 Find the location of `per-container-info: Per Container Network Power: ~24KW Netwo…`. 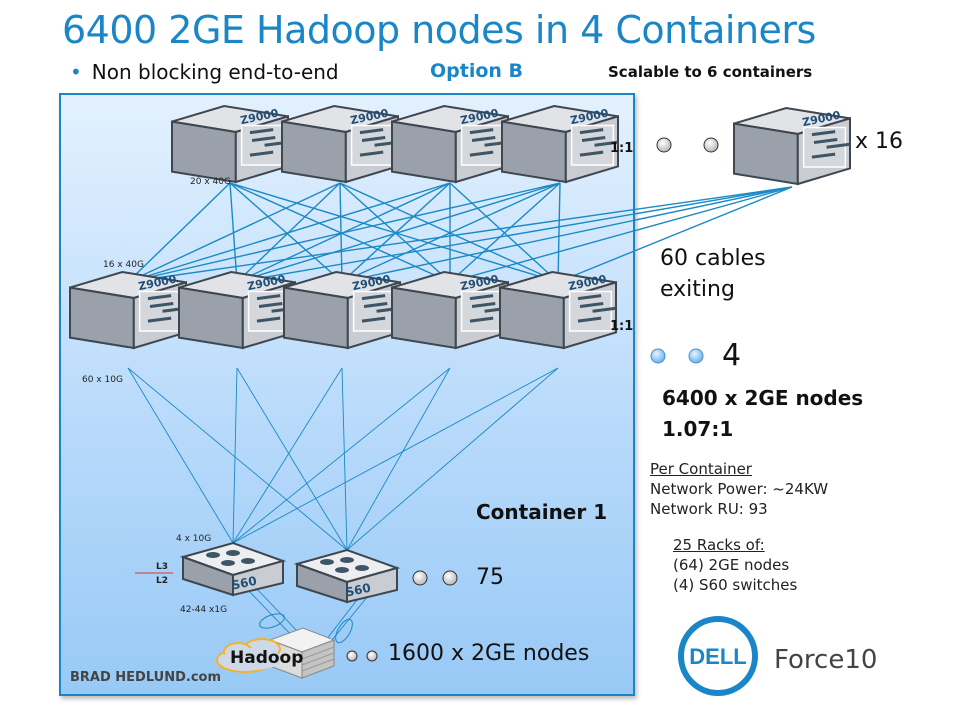

per-container-info: Per Container Network Power: ~24KW Netwo… is located at coordinates (739, 489).